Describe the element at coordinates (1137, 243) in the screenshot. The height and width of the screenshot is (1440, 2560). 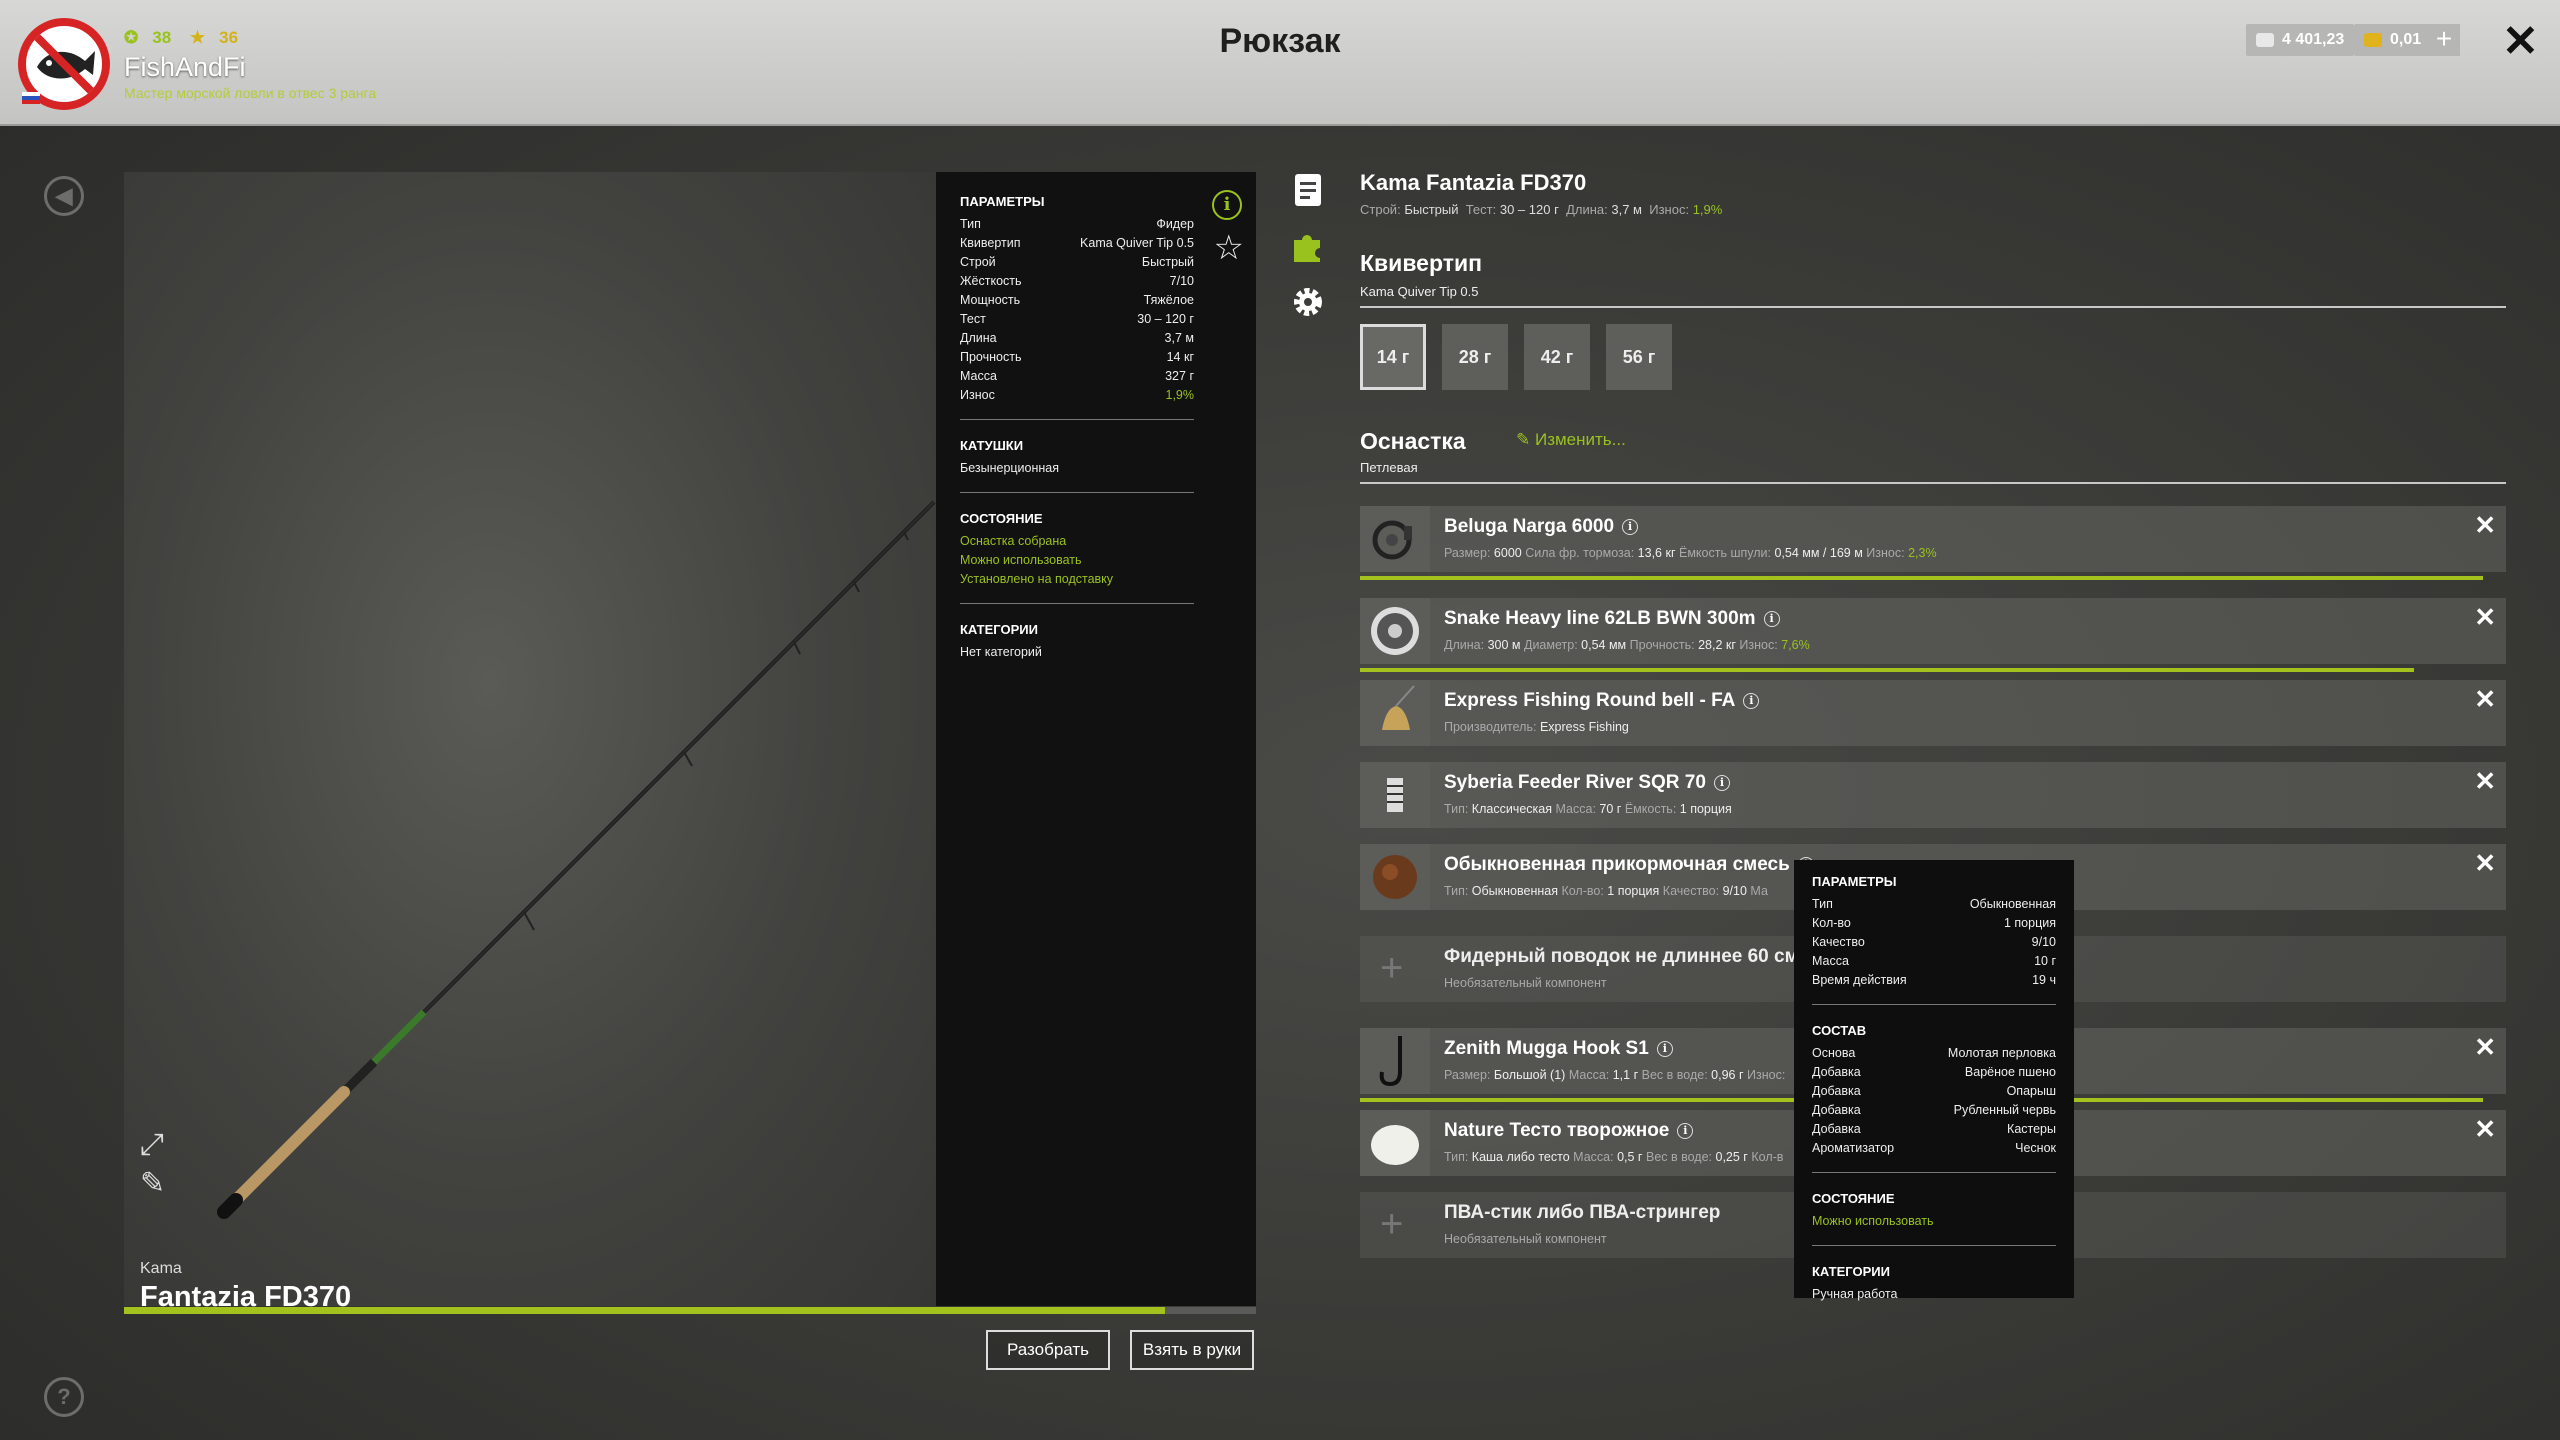
I see `param-value: Kama Quiver Tip 0.5` at that location.